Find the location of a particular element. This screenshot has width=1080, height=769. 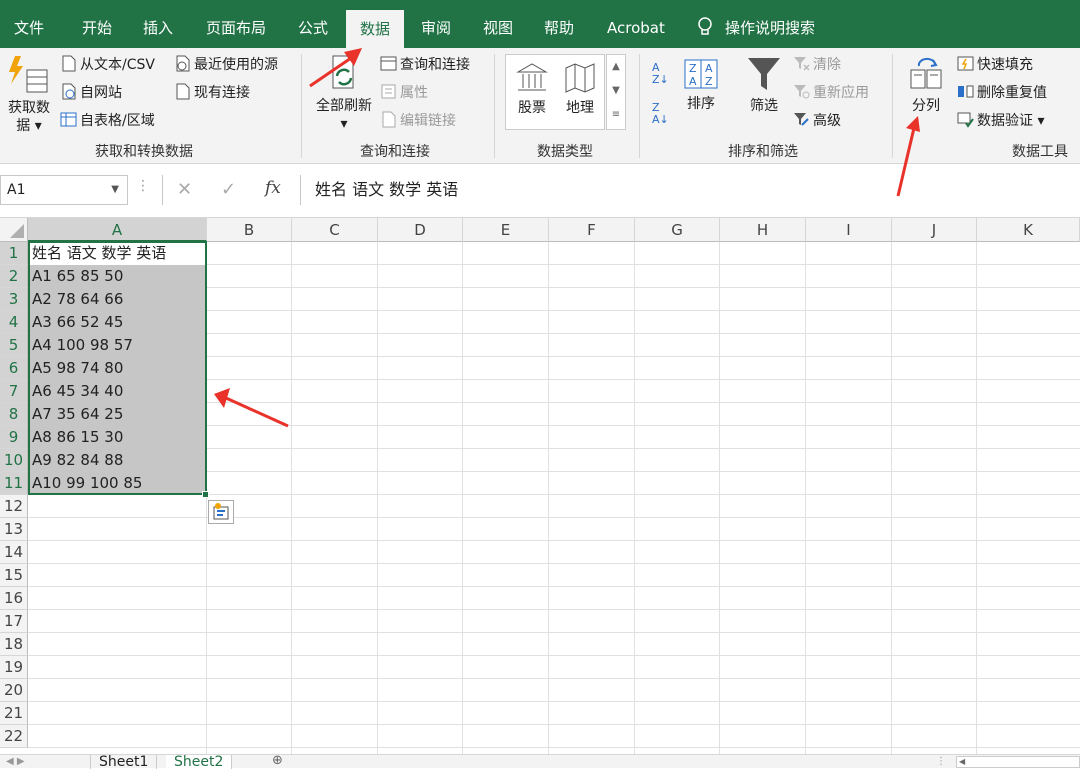

text-to-columns-button: 分列 is located at coordinates (926, 85).